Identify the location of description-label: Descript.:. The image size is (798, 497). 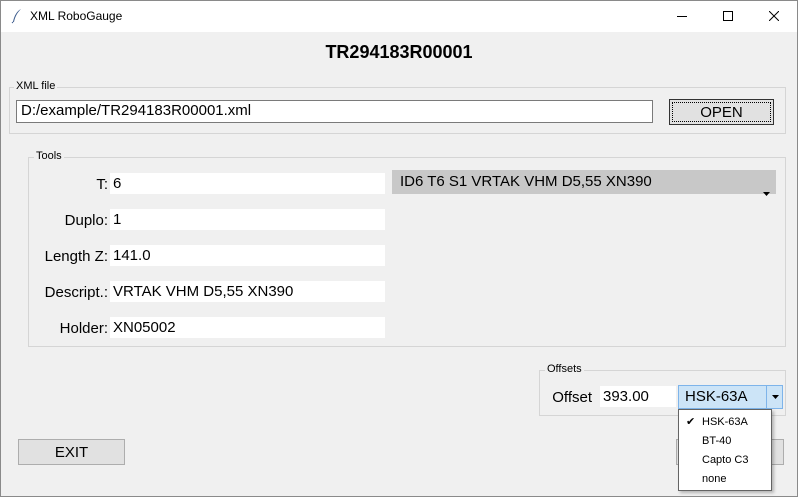
(76, 292).